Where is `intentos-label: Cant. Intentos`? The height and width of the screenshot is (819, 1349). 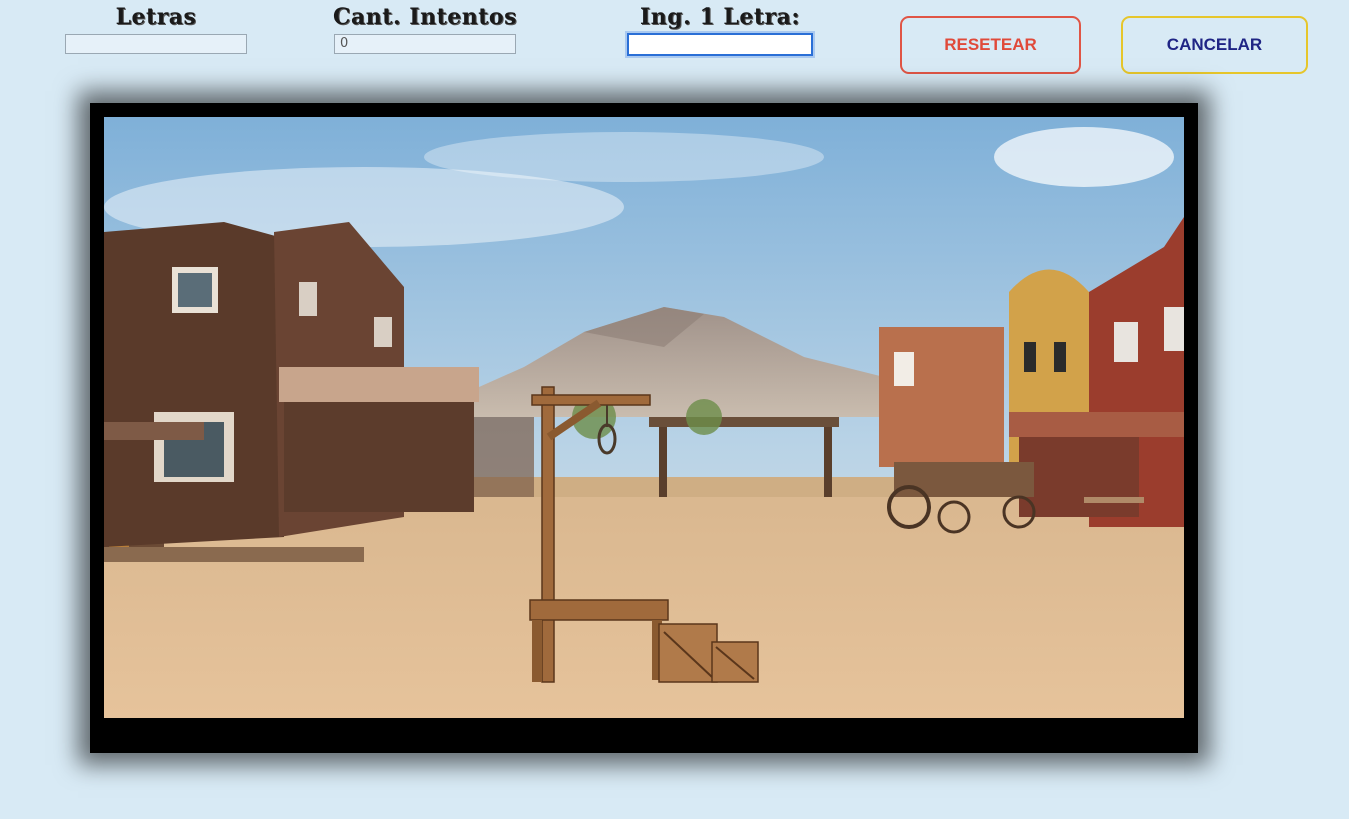
intentos-label: Cant. Intentos is located at coordinates (425, 17).